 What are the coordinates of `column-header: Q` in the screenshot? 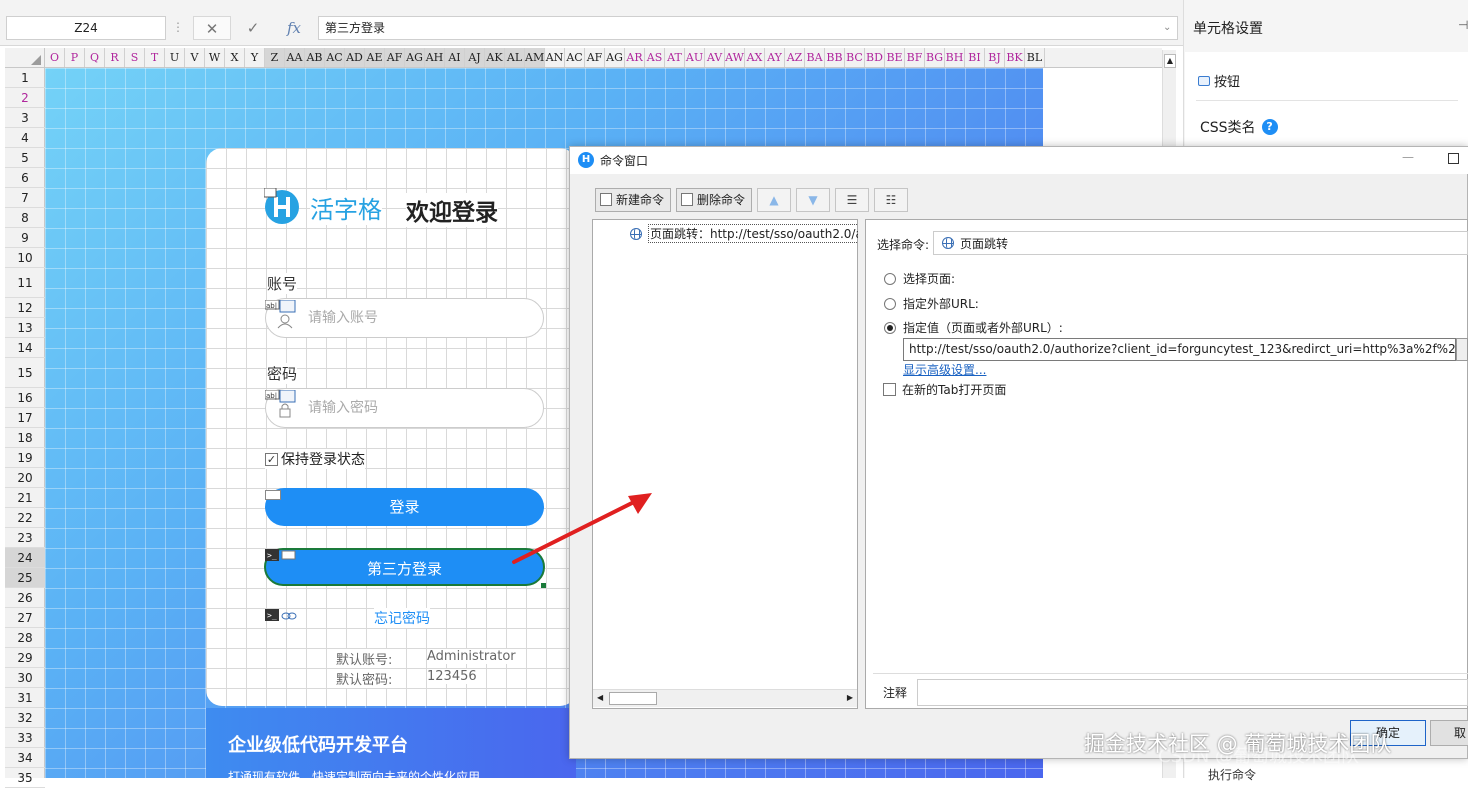 It's located at (95, 57).